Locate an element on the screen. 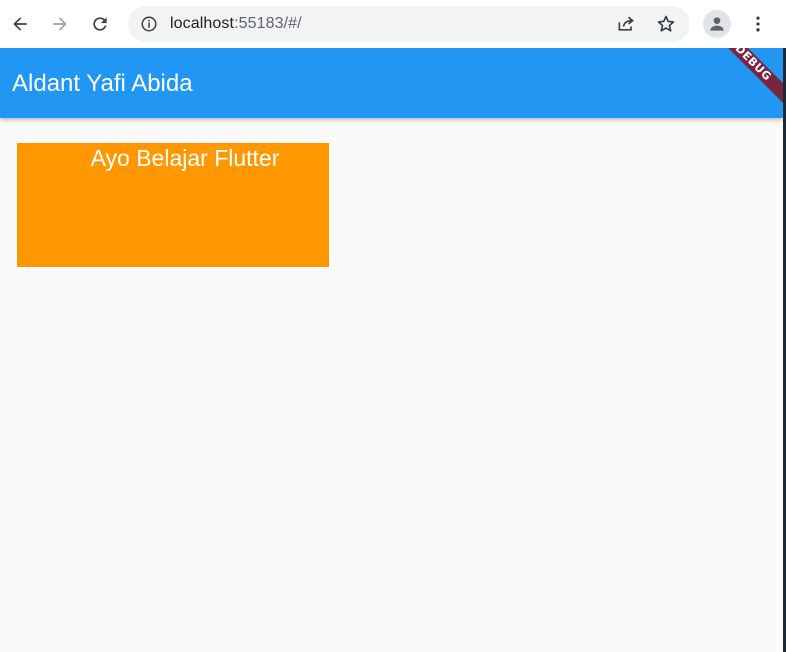 The image size is (786, 652). reload-icon is located at coordinates (100, 24).